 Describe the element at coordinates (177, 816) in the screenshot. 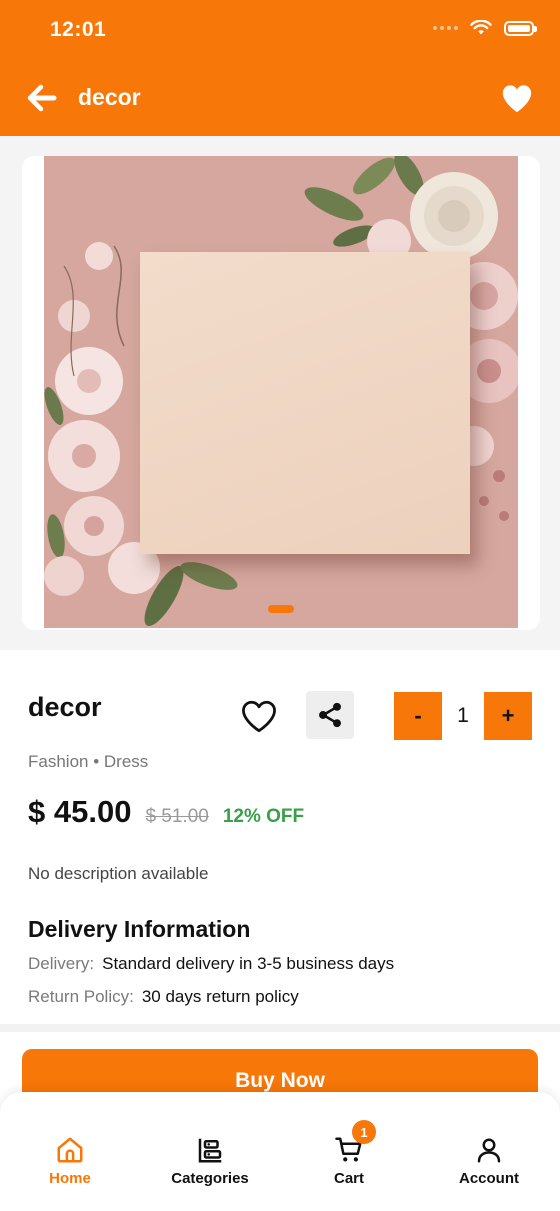

I see `original-price: $ 51.00` at that location.